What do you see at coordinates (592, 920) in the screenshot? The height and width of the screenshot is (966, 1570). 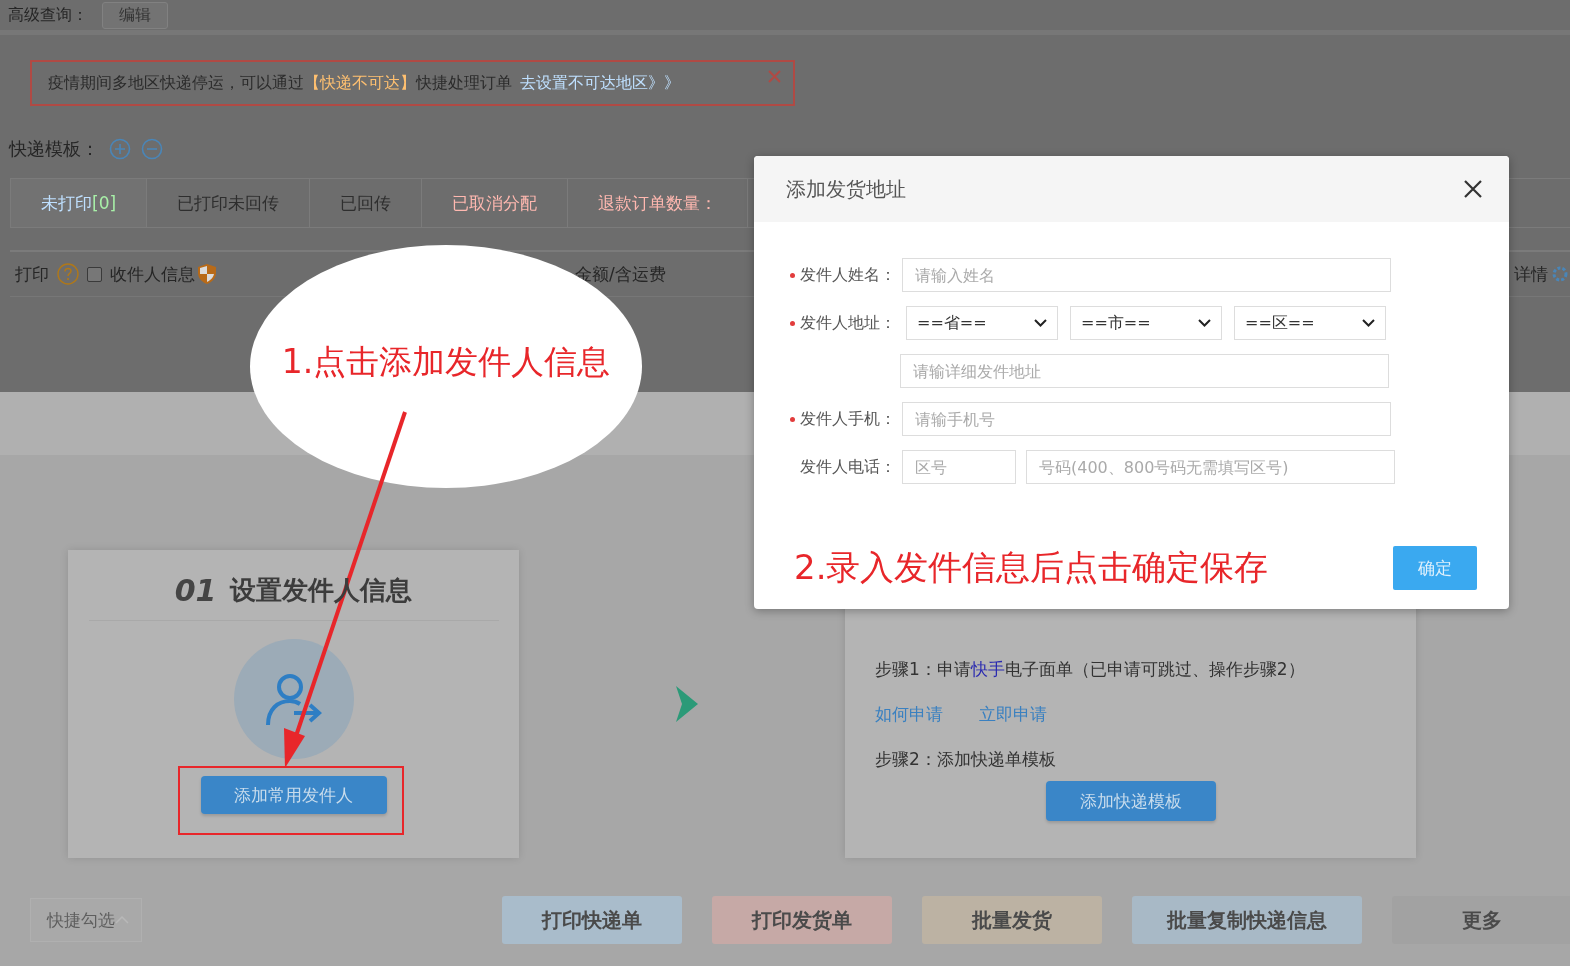 I see `action-button: 打印快递单` at bounding box center [592, 920].